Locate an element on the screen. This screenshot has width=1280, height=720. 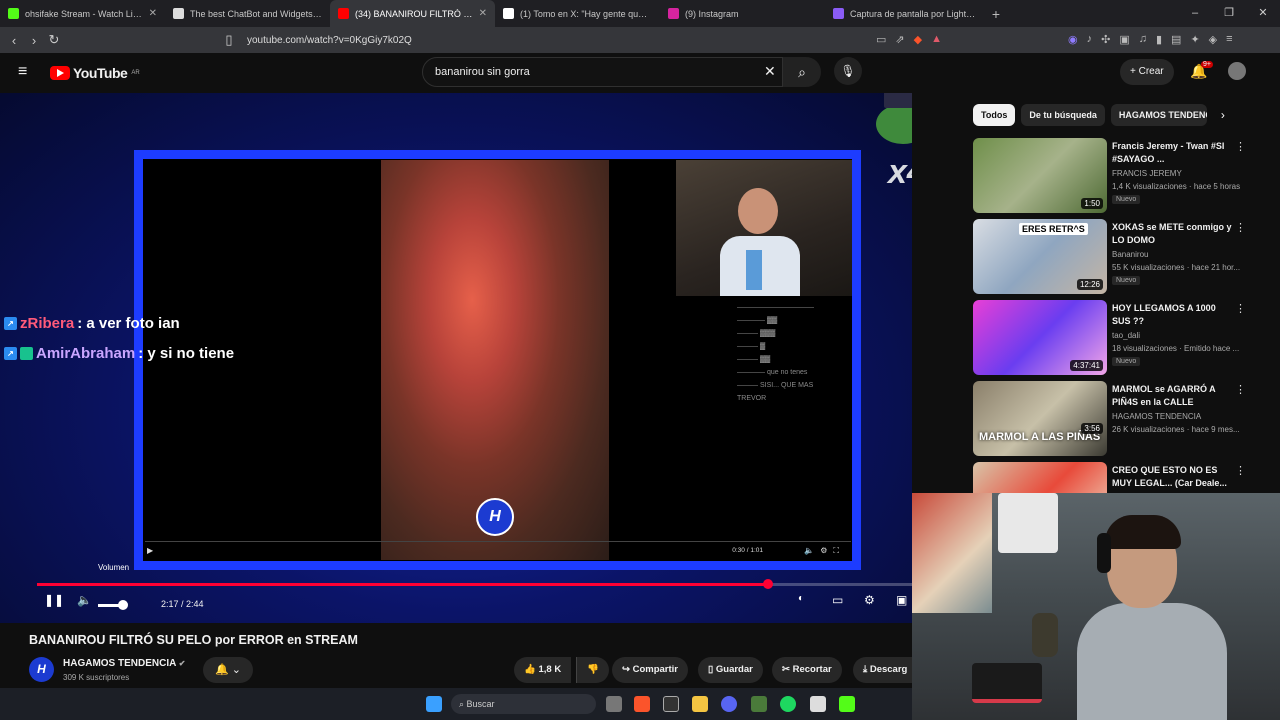
capcut-icon is located at coordinates (818, 704).